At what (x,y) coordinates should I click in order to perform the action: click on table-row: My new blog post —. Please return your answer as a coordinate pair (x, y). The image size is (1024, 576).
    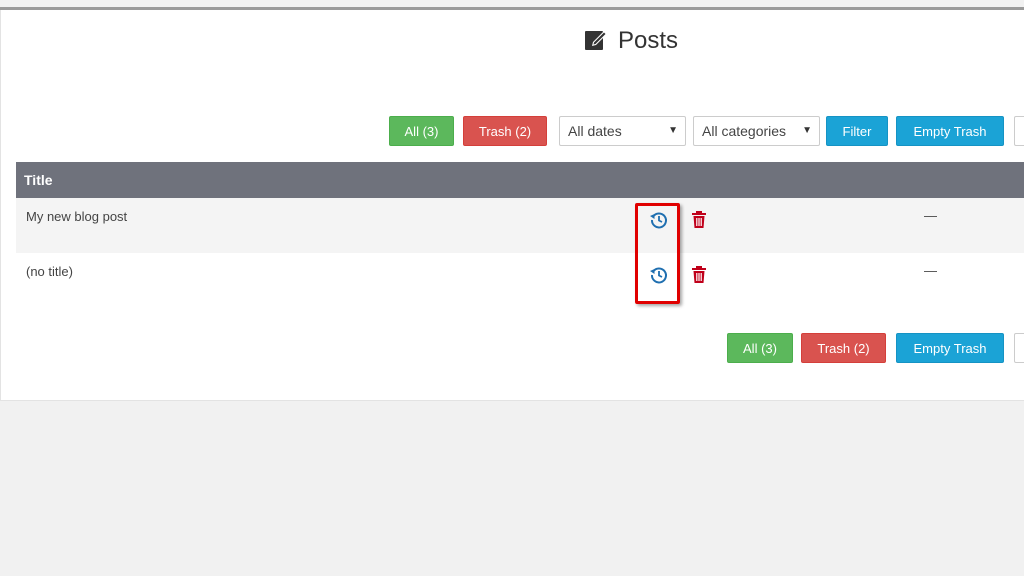
    Looking at the image, I should click on (520, 225).